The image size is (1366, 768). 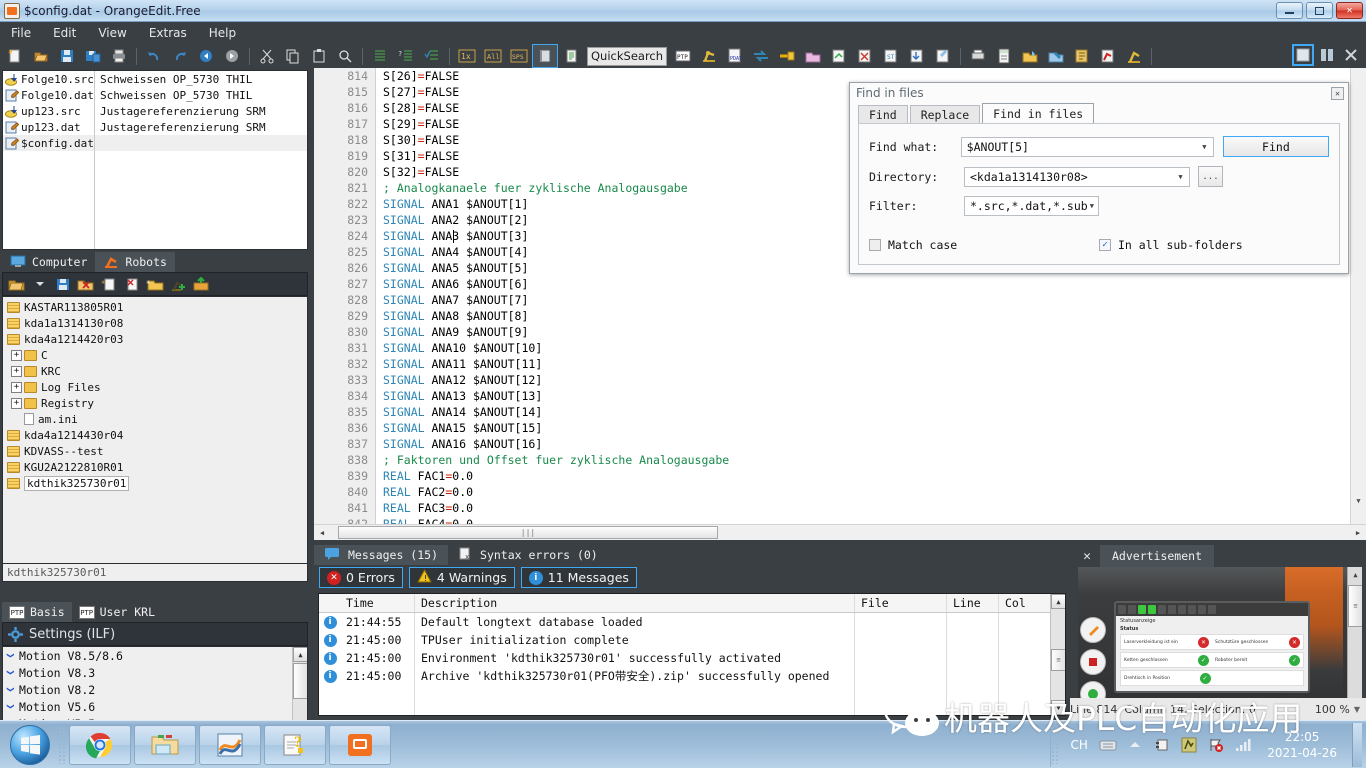 What do you see at coordinates (345, 56) in the screenshot?
I see `find-icon` at bounding box center [345, 56].